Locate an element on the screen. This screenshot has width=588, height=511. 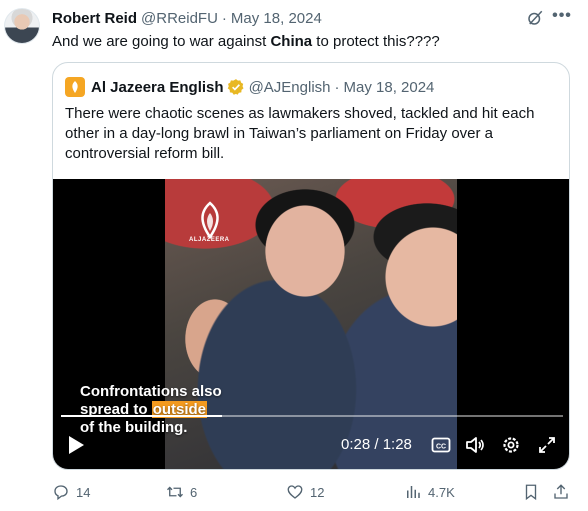
like-icon is located at coordinates (295, 492).